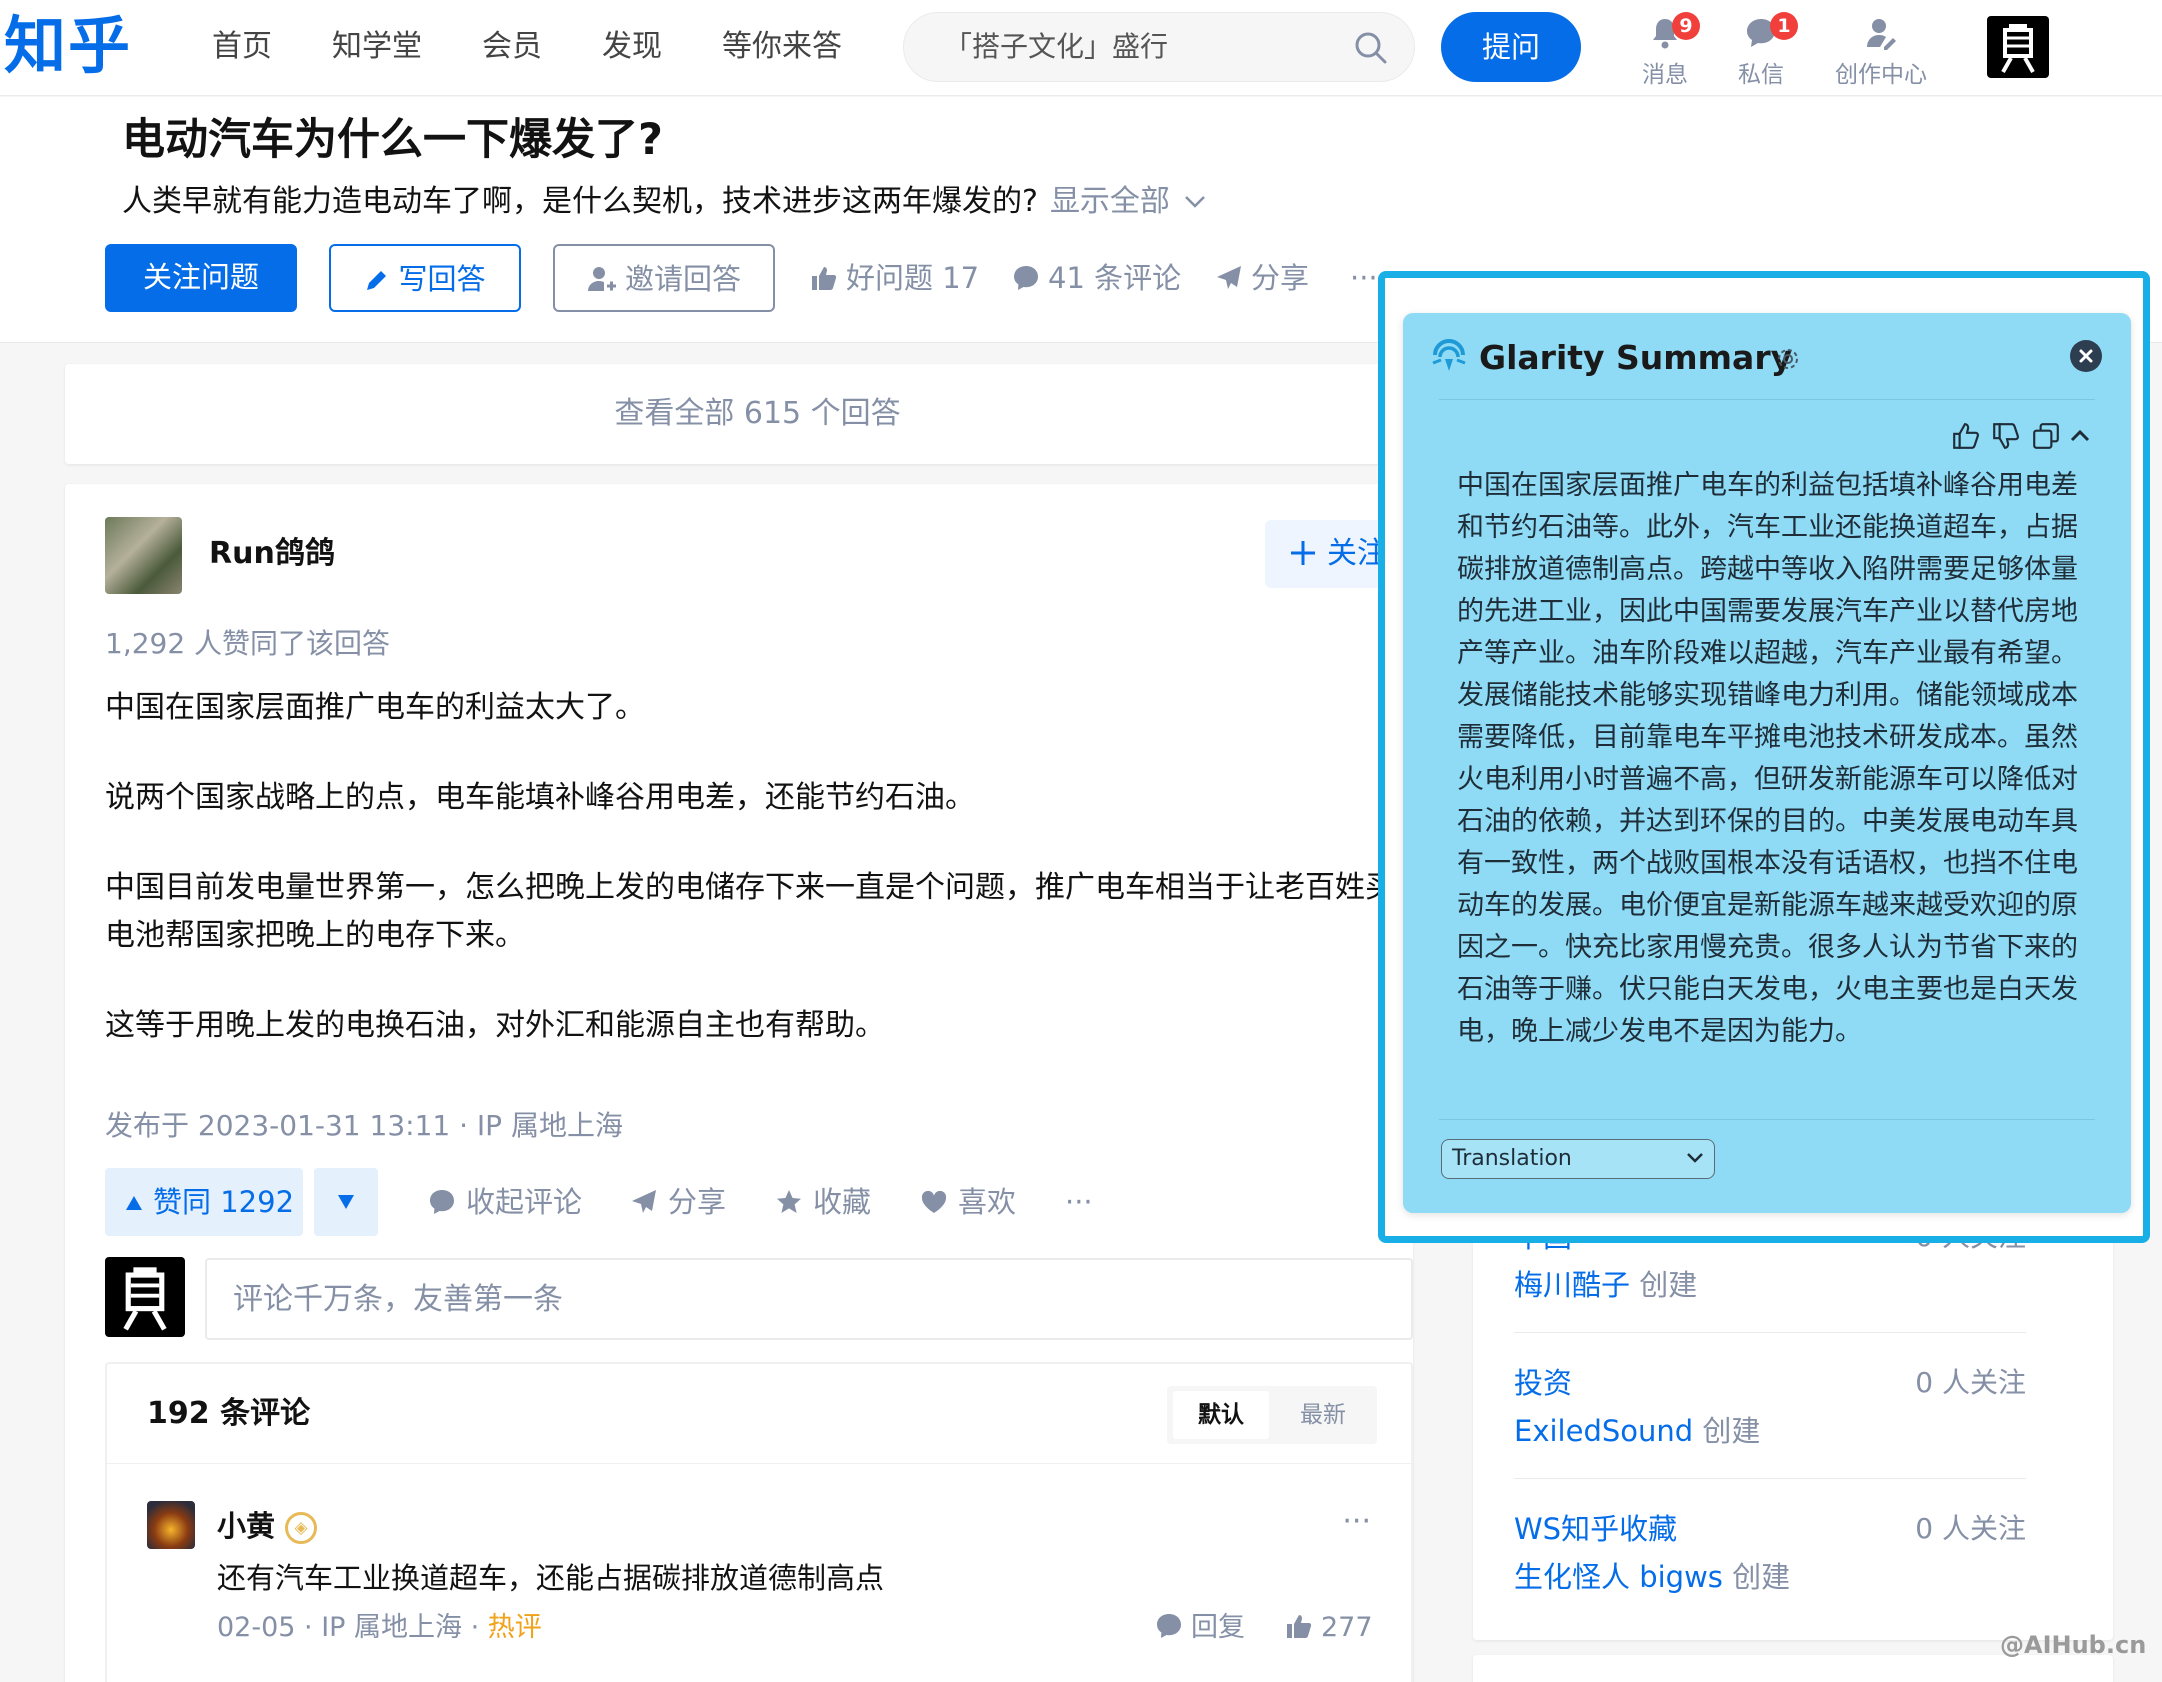 Image resolution: width=2162 pixels, height=1682 pixels. What do you see at coordinates (1364, 278) in the screenshot?
I see `question-more-button: ···` at bounding box center [1364, 278].